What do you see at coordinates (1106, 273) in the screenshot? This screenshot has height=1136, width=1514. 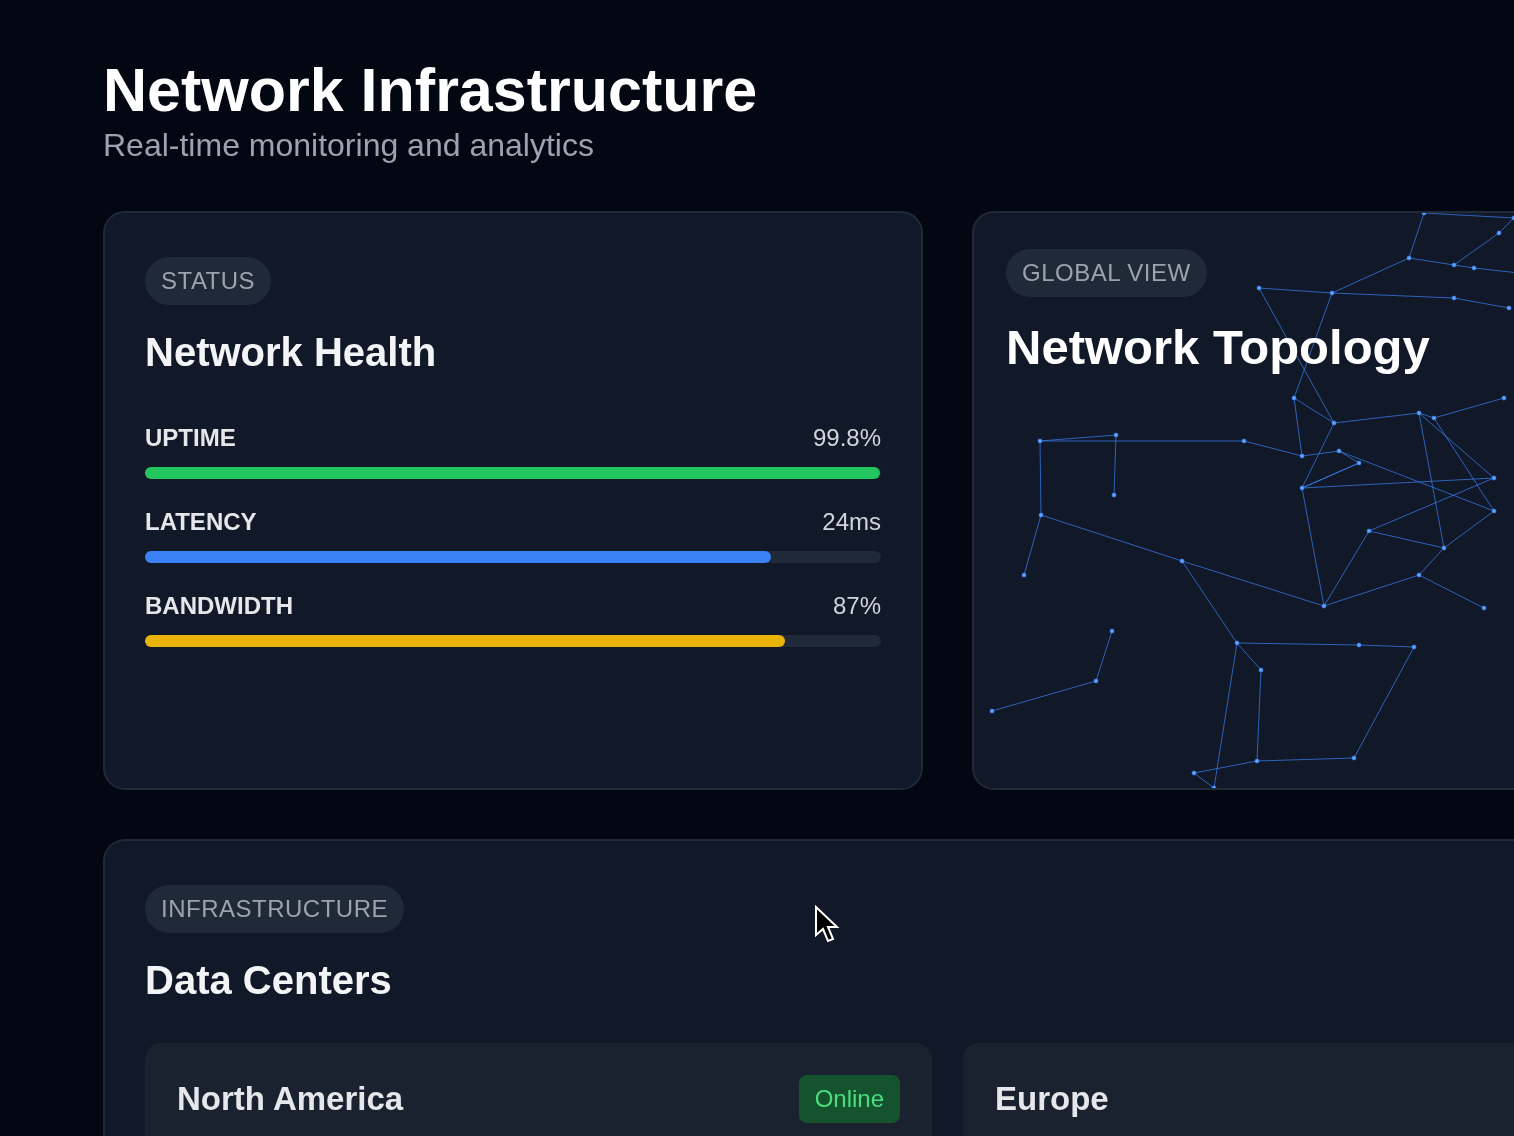 I see `global-view-tag: GLOBAL VIEW` at bounding box center [1106, 273].